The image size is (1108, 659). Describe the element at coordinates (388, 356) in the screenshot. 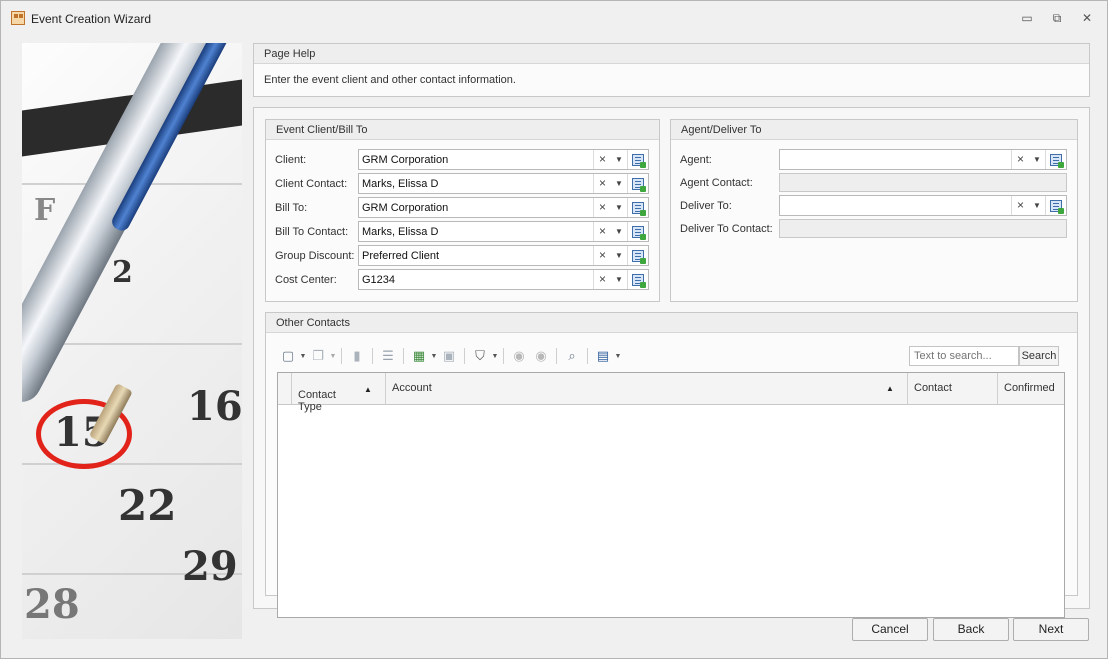

I see `list-icon: ☰` at that location.